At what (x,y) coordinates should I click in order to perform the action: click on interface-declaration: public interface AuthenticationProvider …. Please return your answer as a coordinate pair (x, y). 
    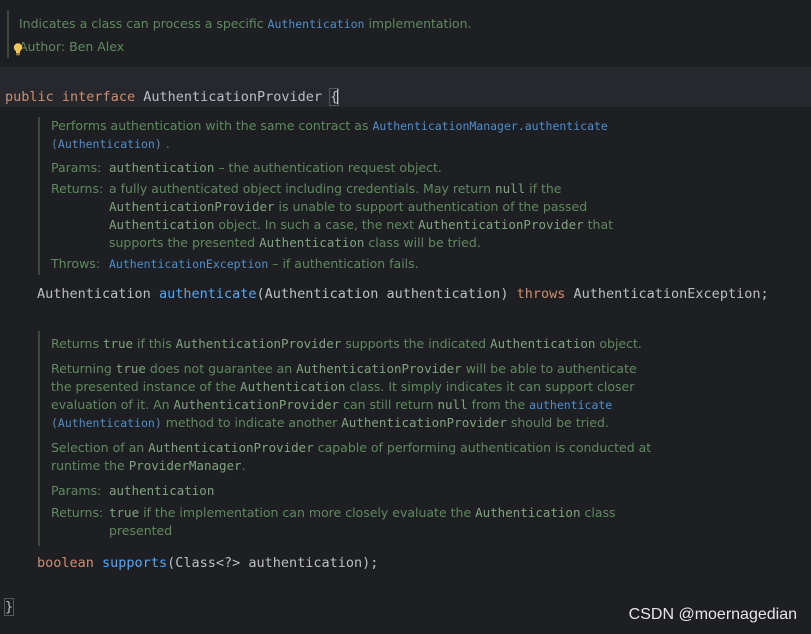
    Looking at the image, I should click on (405, 87).